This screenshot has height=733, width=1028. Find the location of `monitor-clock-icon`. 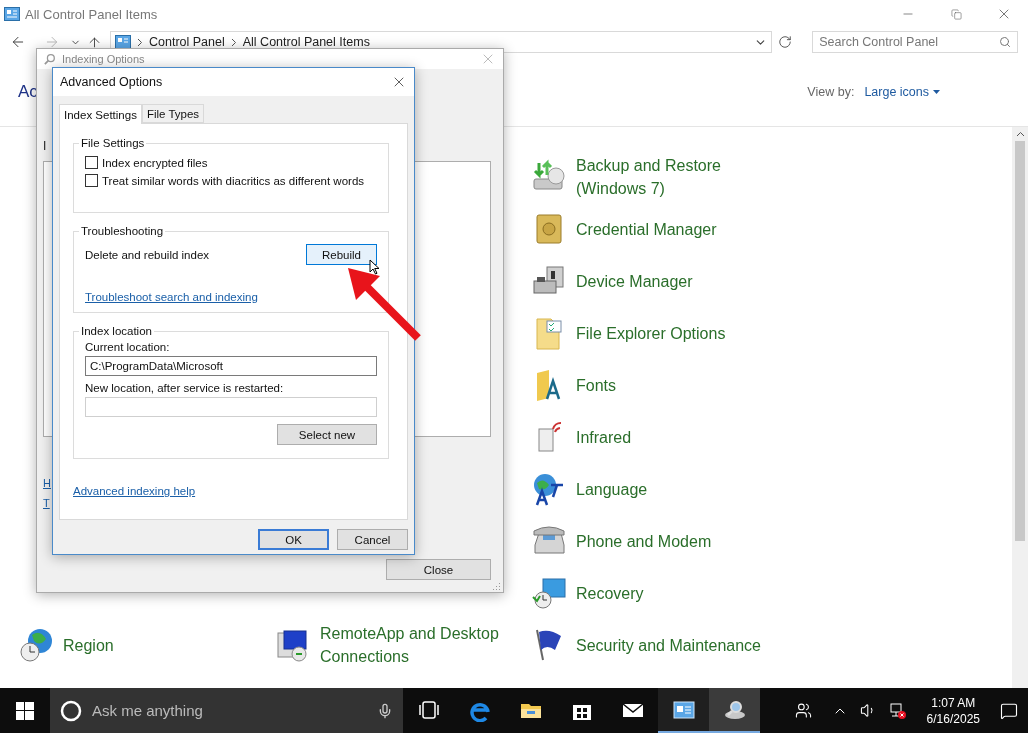

monitor-clock-icon is located at coordinates (549, 593).